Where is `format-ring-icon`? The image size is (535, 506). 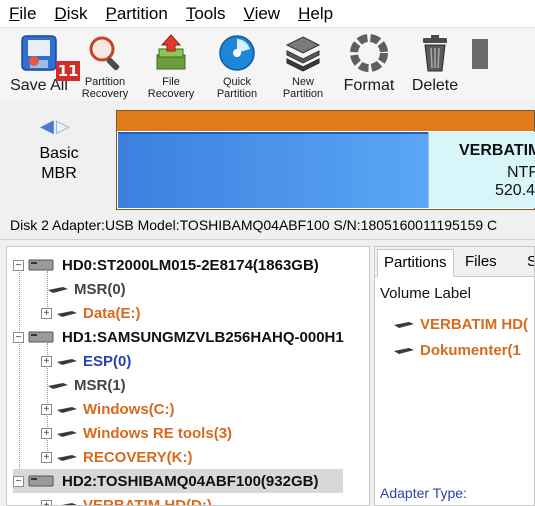 format-ring-icon is located at coordinates (369, 53).